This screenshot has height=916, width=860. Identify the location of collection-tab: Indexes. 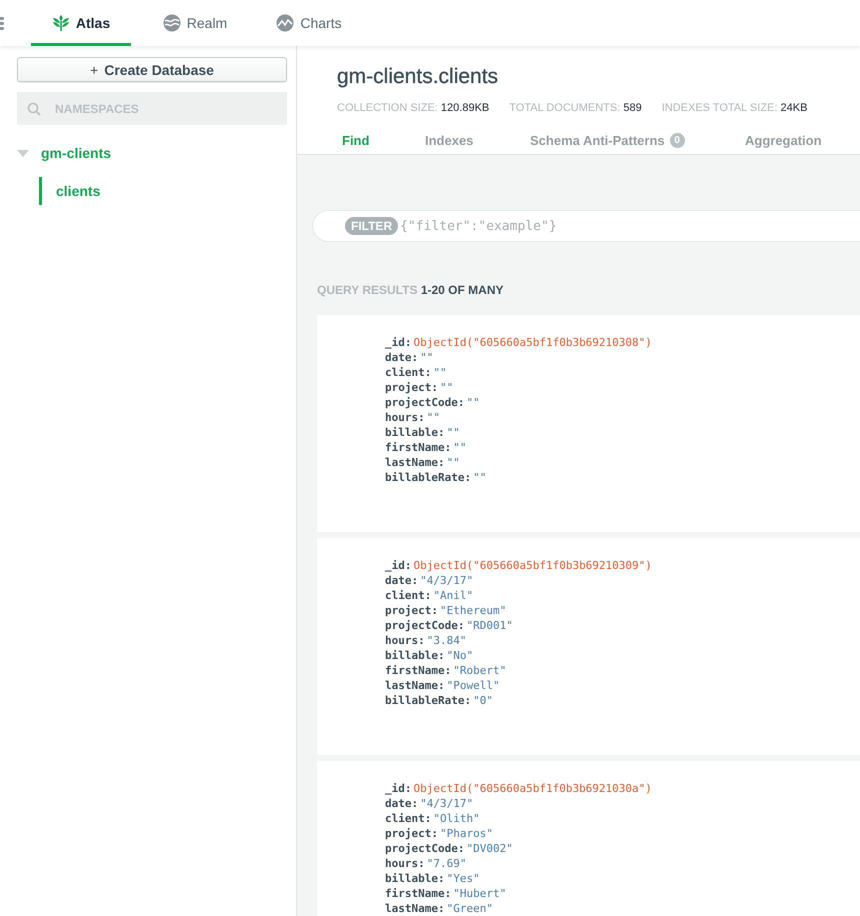
(475, 143).